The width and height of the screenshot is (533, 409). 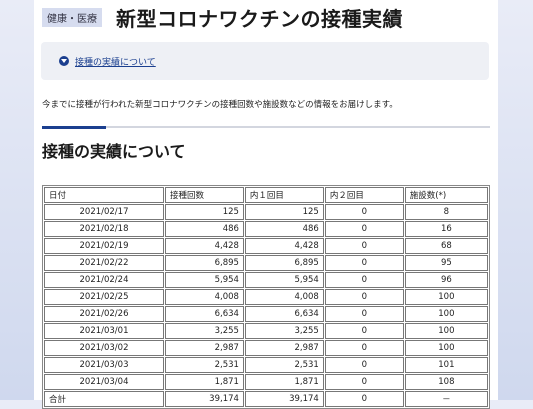 What do you see at coordinates (104, 280) in the screenshot?
I see `cell-date: 2021/02/24` at bounding box center [104, 280].